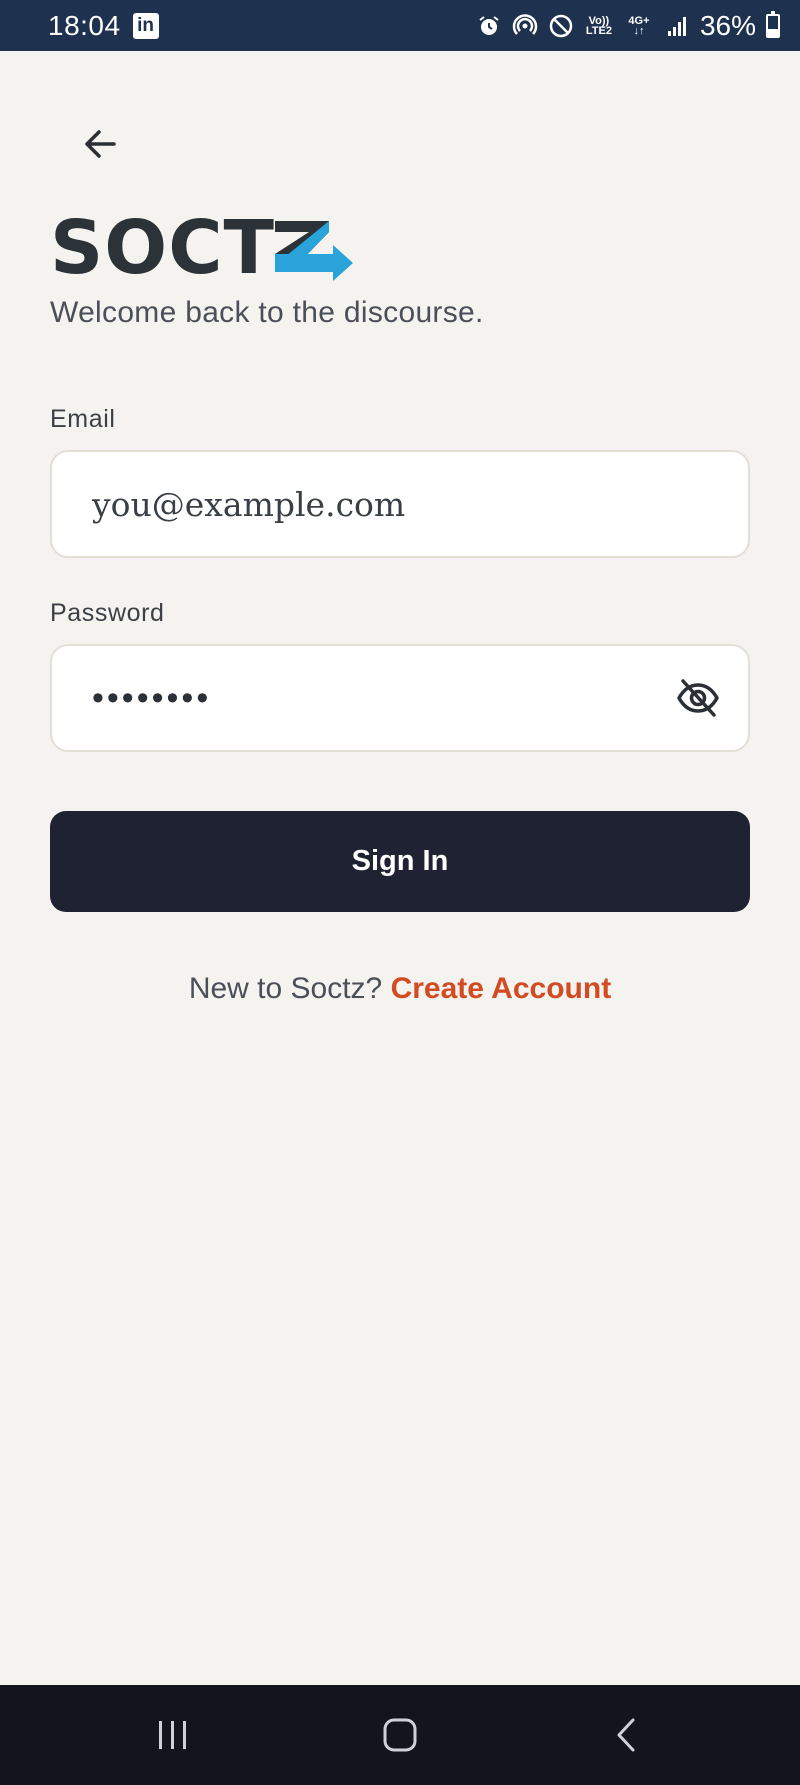  I want to click on arrow-left-icon, so click(100, 144).